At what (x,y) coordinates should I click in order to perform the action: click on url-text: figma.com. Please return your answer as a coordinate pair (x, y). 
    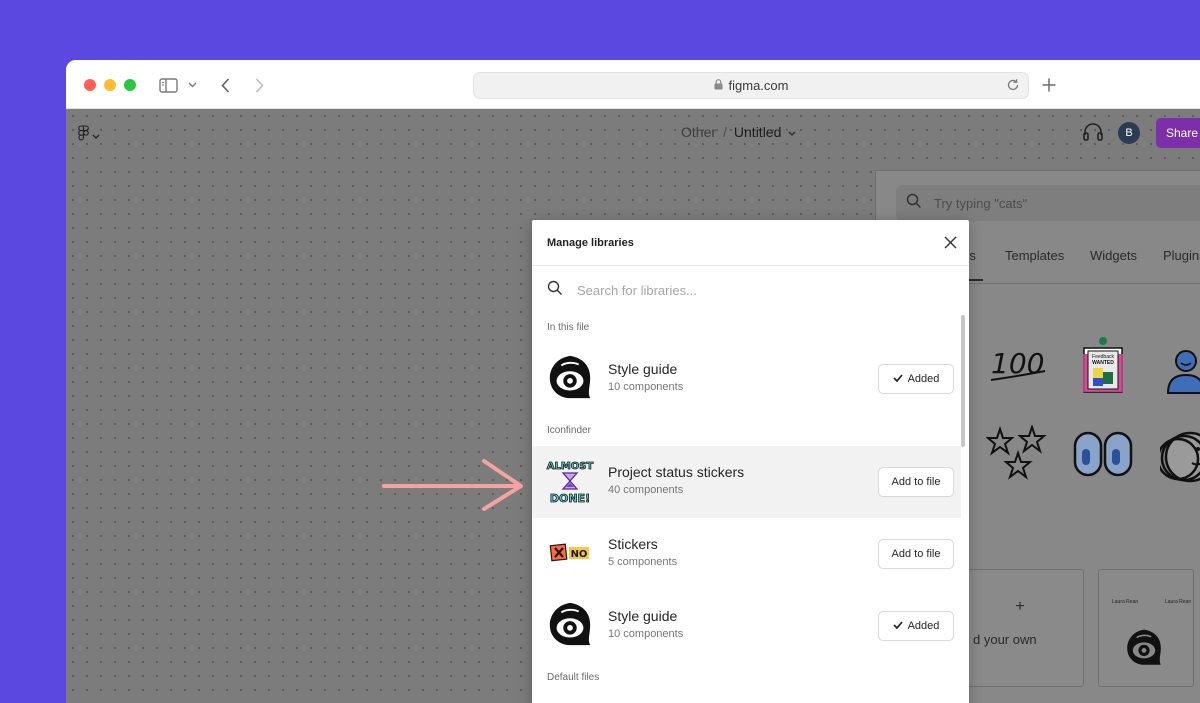
    Looking at the image, I should click on (758, 85).